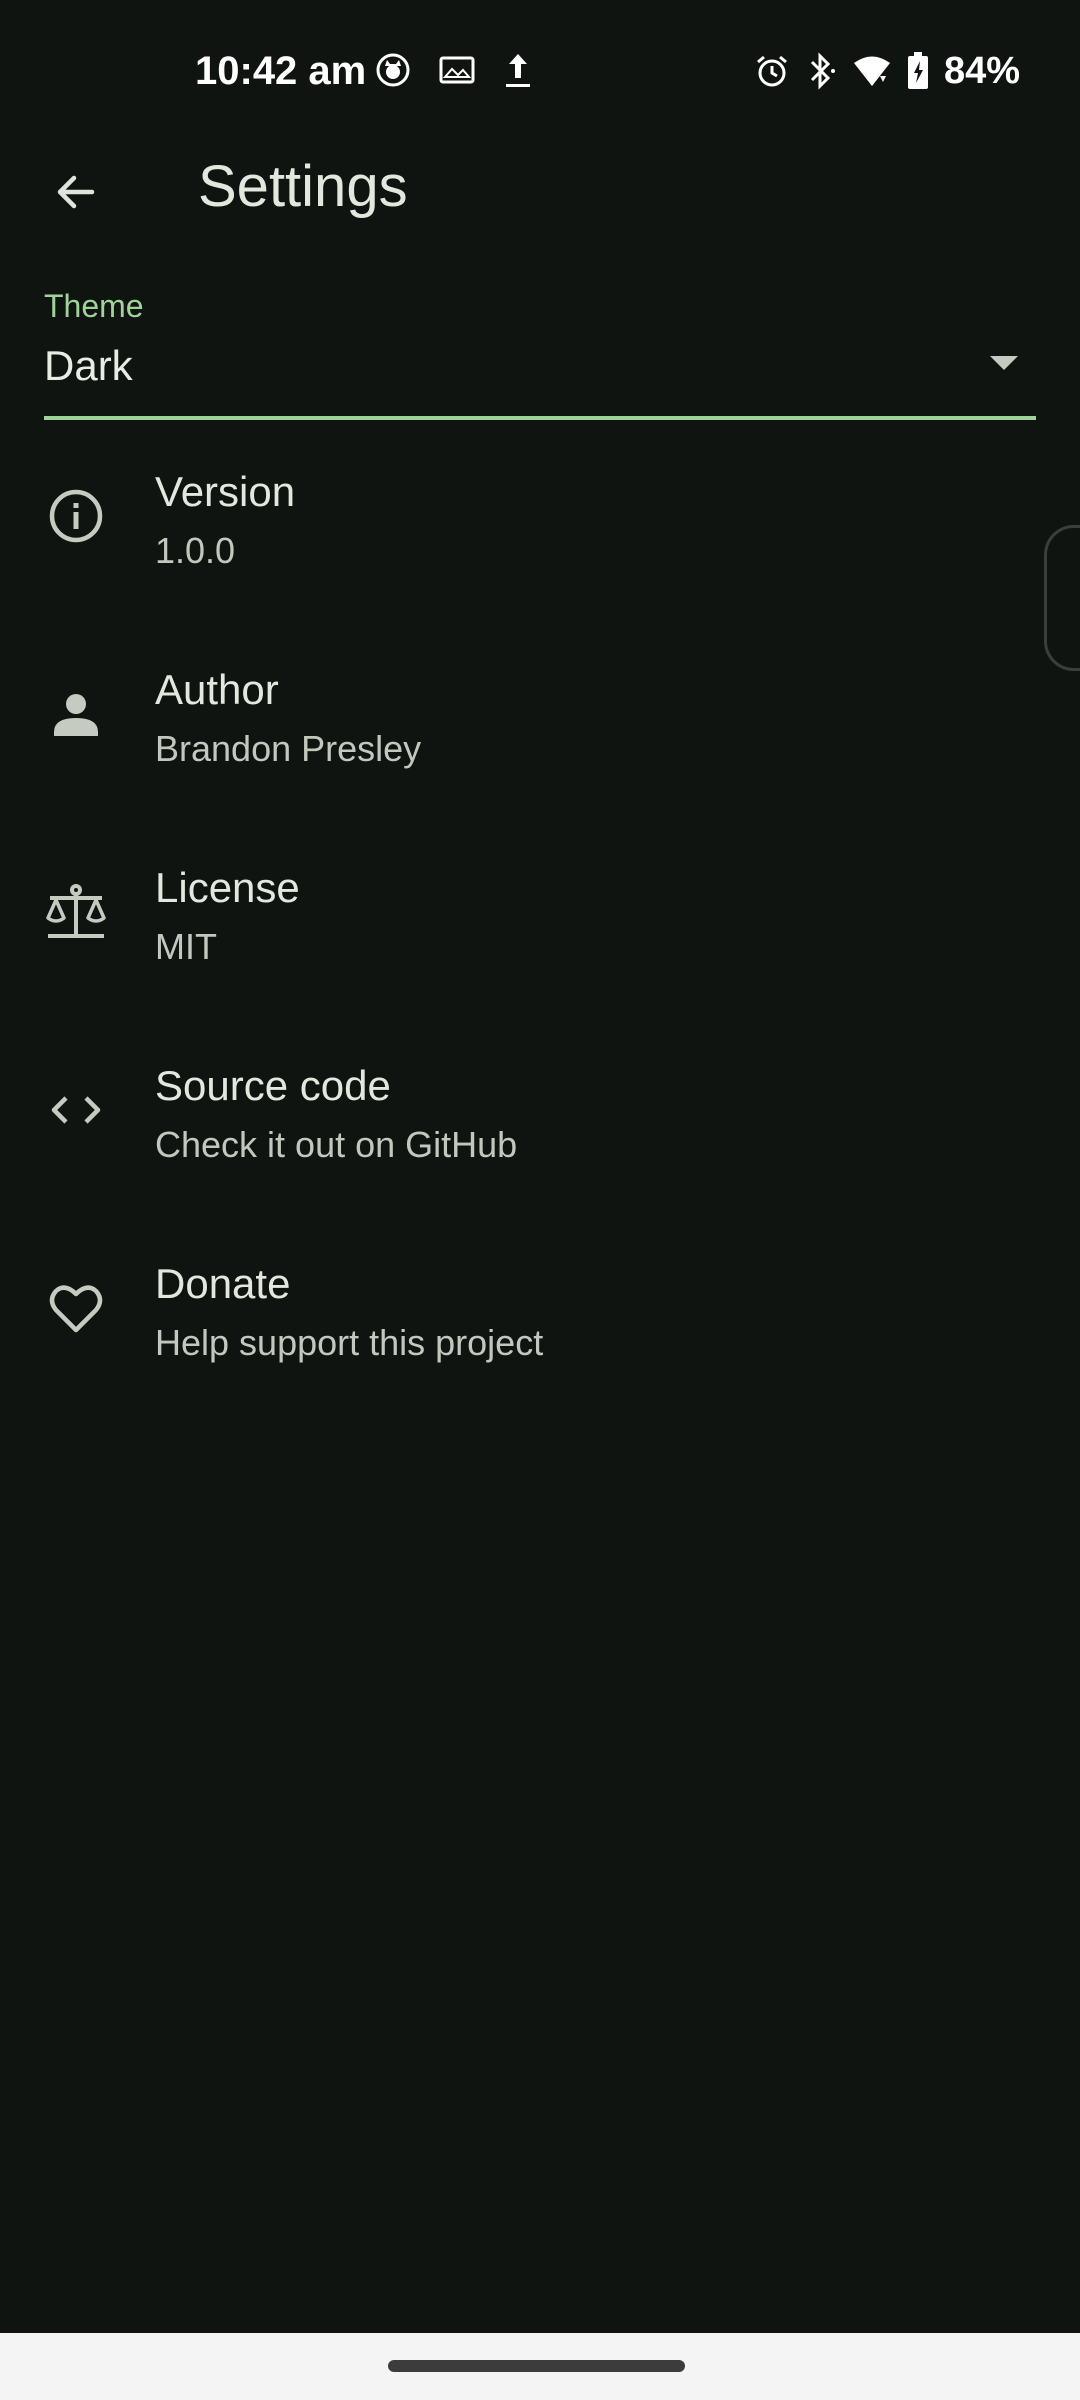 This screenshot has height=2400, width=1080. I want to click on system-navigation-bar, so click(540, 2366).